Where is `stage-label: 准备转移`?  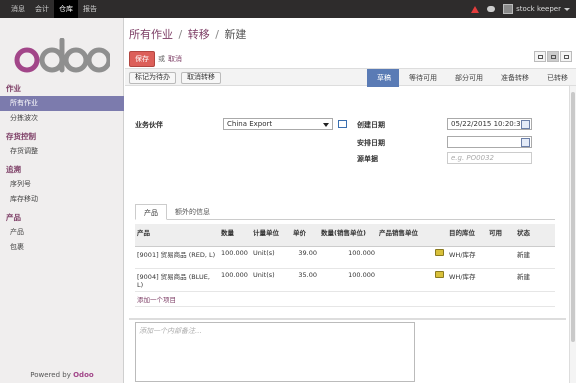 stage-label: 准备转移 is located at coordinates (515, 78).